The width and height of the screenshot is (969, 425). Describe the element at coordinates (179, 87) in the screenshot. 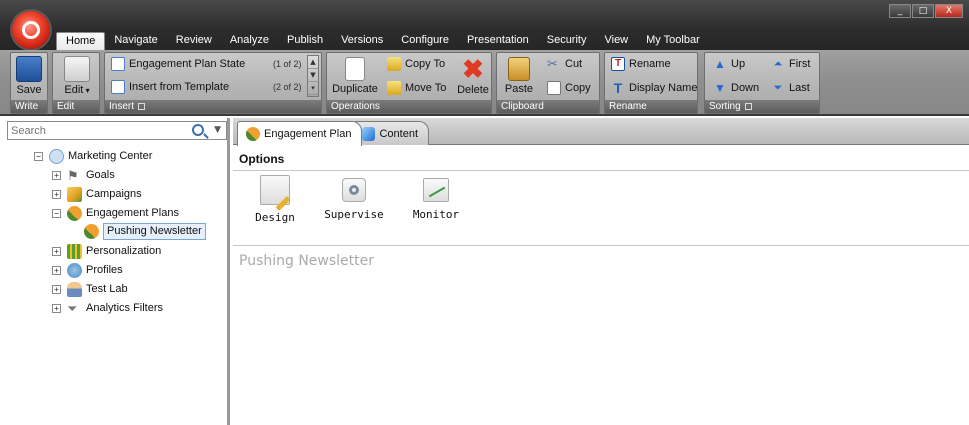

I see `insert-item-label: Insert from Template` at that location.